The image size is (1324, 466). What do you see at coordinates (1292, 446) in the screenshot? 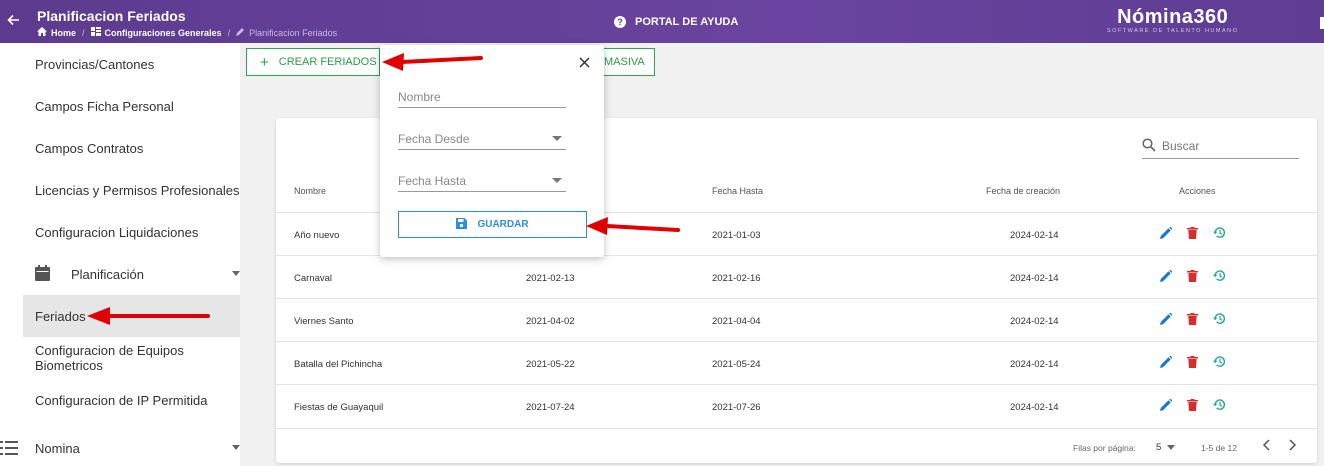
I see `chevron-right-icon` at bounding box center [1292, 446].